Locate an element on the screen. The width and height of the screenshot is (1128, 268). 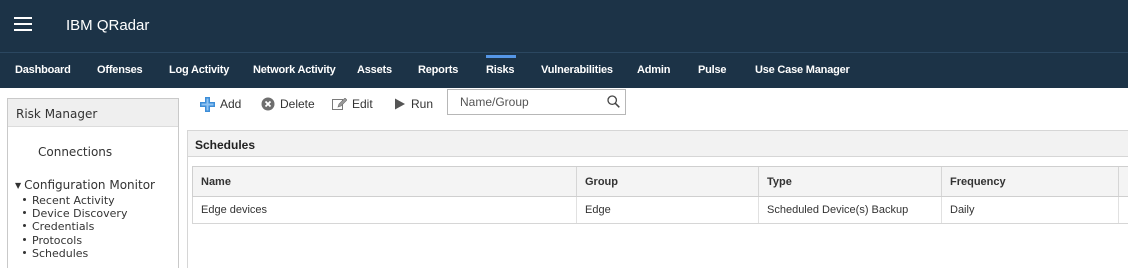
column-header-frequency: Frequency is located at coordinates (973, 181).